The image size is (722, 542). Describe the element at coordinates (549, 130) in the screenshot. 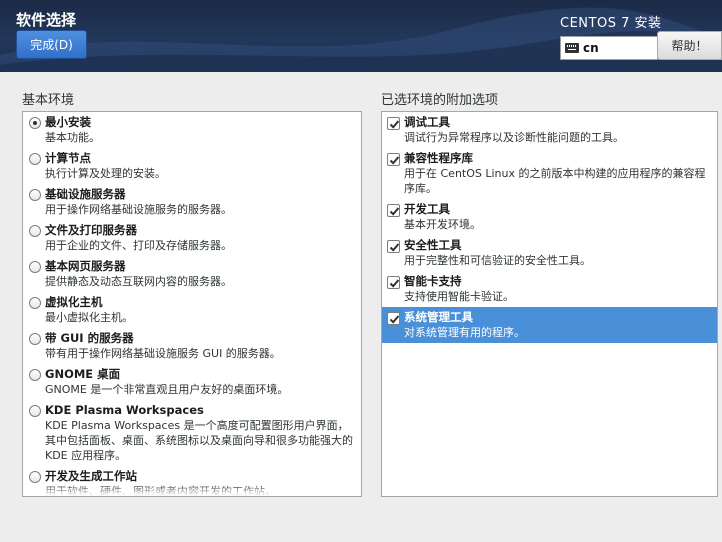

I see `addon-option: 调试工具调试行为异常程序以及诊断性能问题的工具。` at that location.